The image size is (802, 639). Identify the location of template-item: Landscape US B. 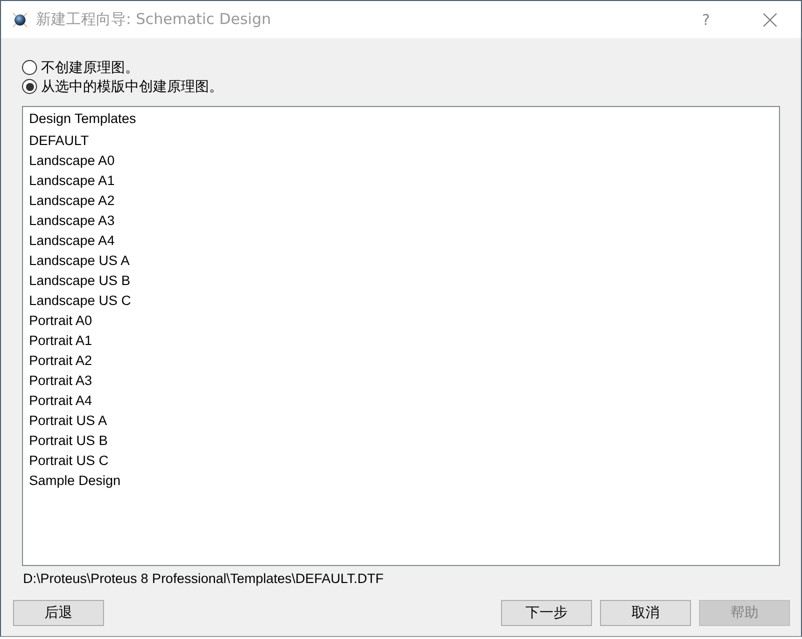
(79, 281).